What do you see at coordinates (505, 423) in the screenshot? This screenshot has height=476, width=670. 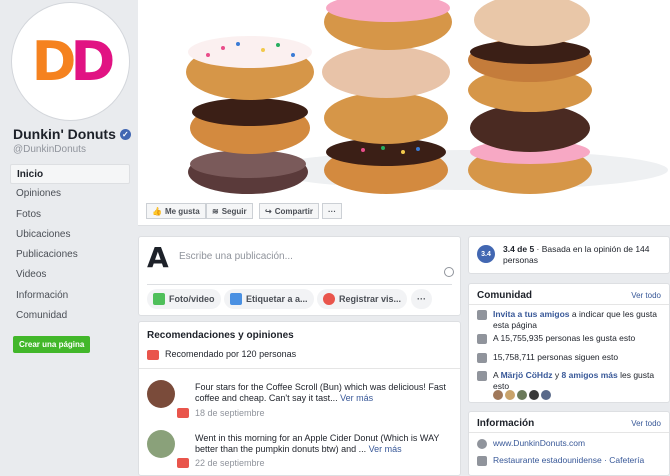 I see `info-title: Información` at bounding box center [505, 423].